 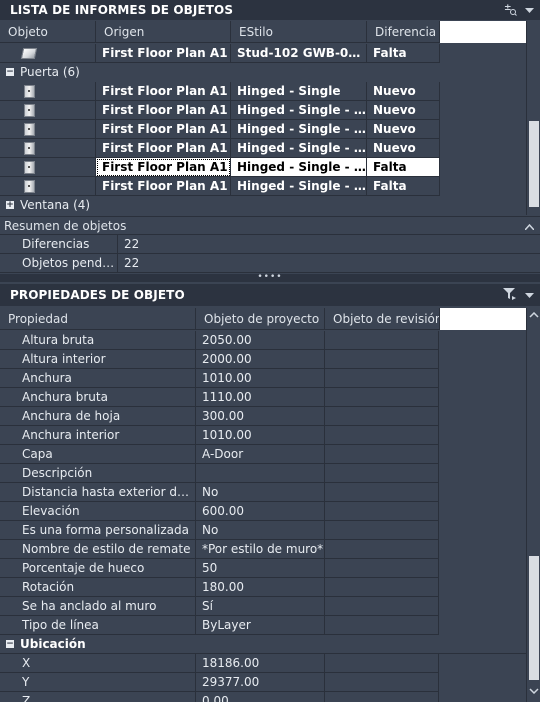 I want to click on origin-cell: First Floor Plan A1, so click(x=163, y=186).